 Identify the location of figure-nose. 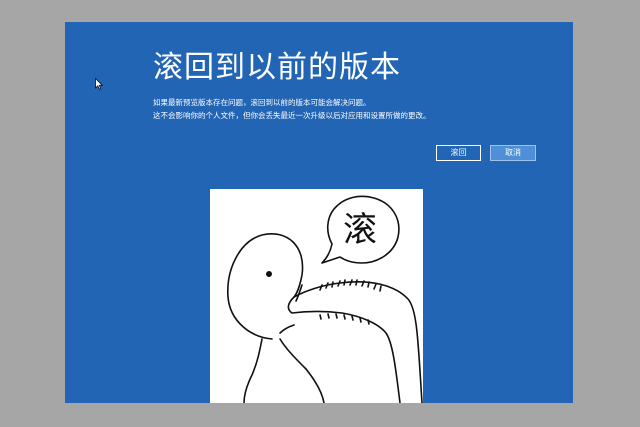
(358, 341).